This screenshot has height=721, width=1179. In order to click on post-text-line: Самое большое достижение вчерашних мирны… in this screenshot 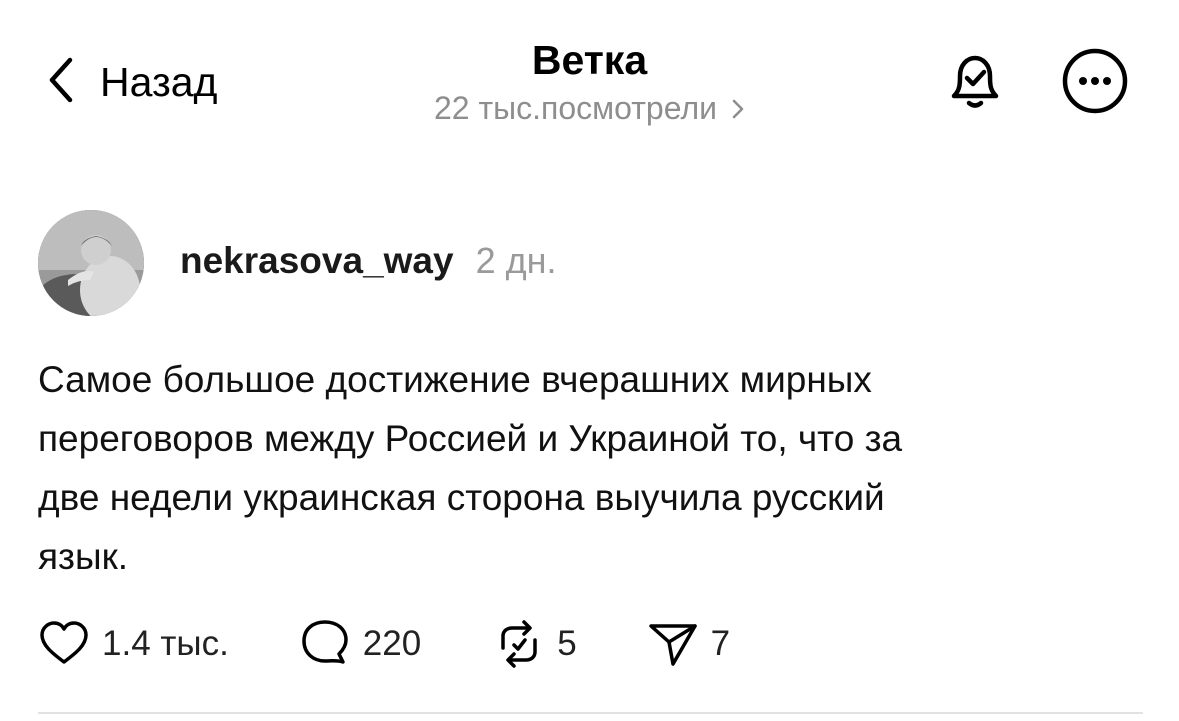, I will do `click(455, 379)`.